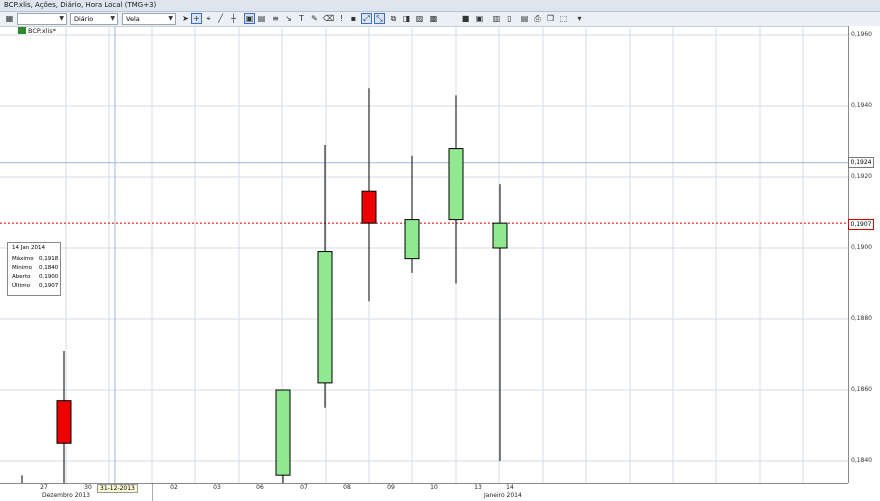 This screenshot has width=880, height=501. I want to click on draw-icon: ⌖, so click(208, 18).